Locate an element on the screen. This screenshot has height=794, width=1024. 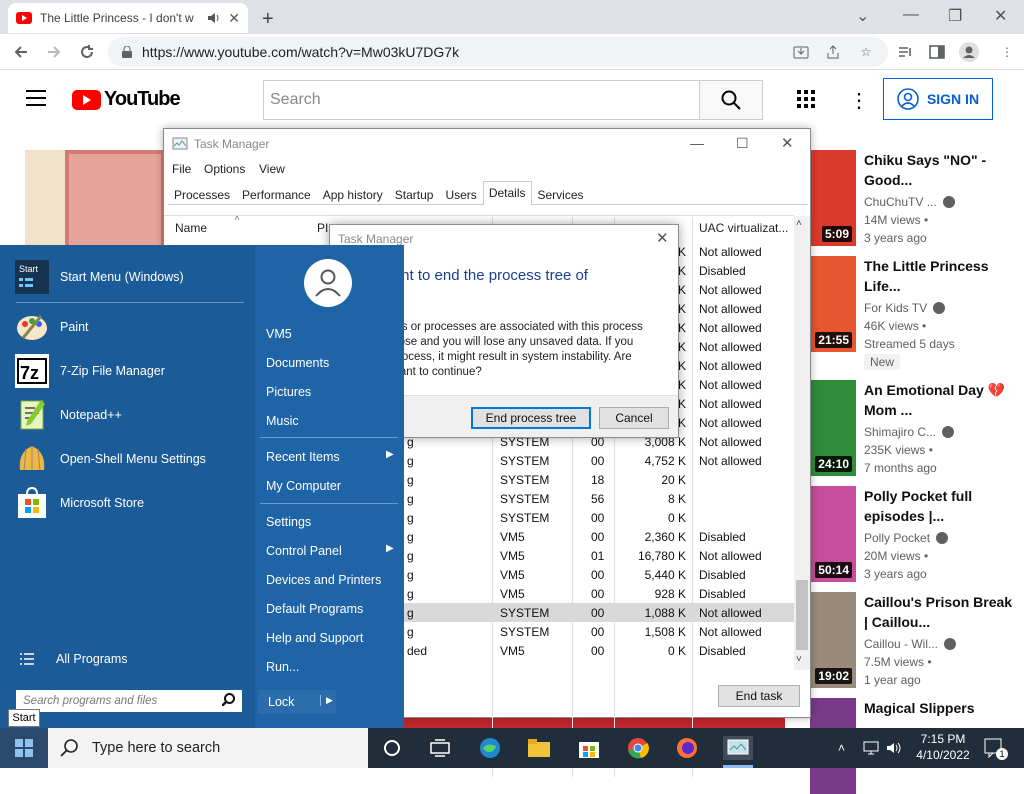
taskbar-search: Type here to search is located at coordinates (208, 748).